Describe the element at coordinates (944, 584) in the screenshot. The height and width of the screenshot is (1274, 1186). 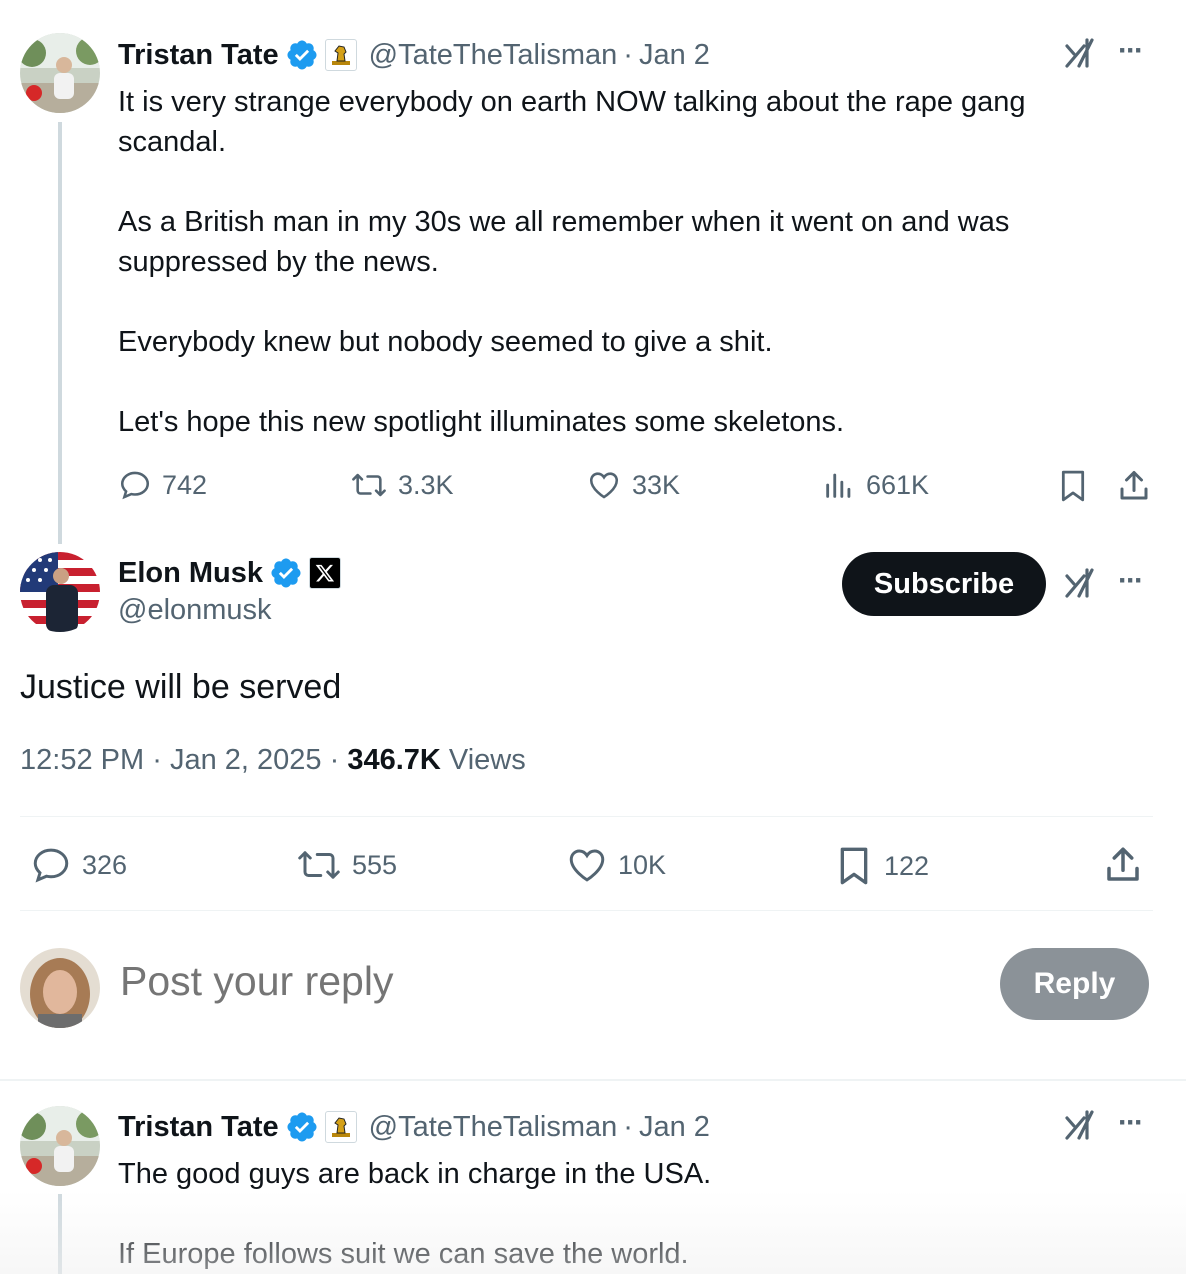
I see `subscribe-button: Subscribe` at that location.